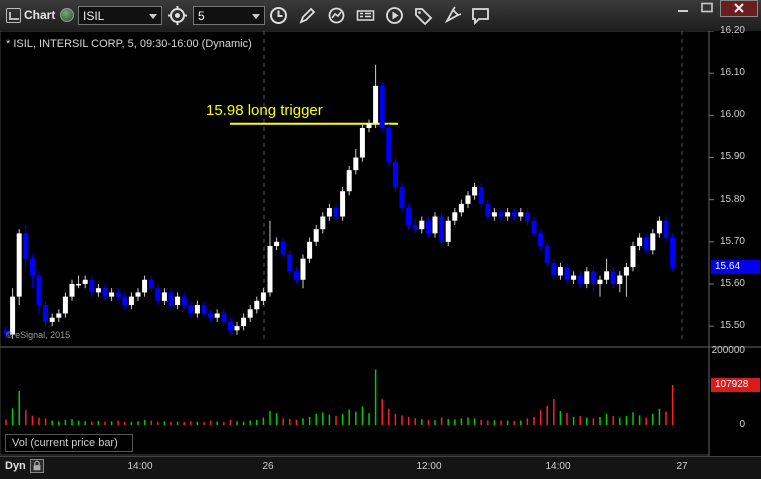 The image size is (761, 479). Describe the element at coordinates (264, 110) in the screenshot. I see `trigger-annotation: 15.98 long trigger` at that location.